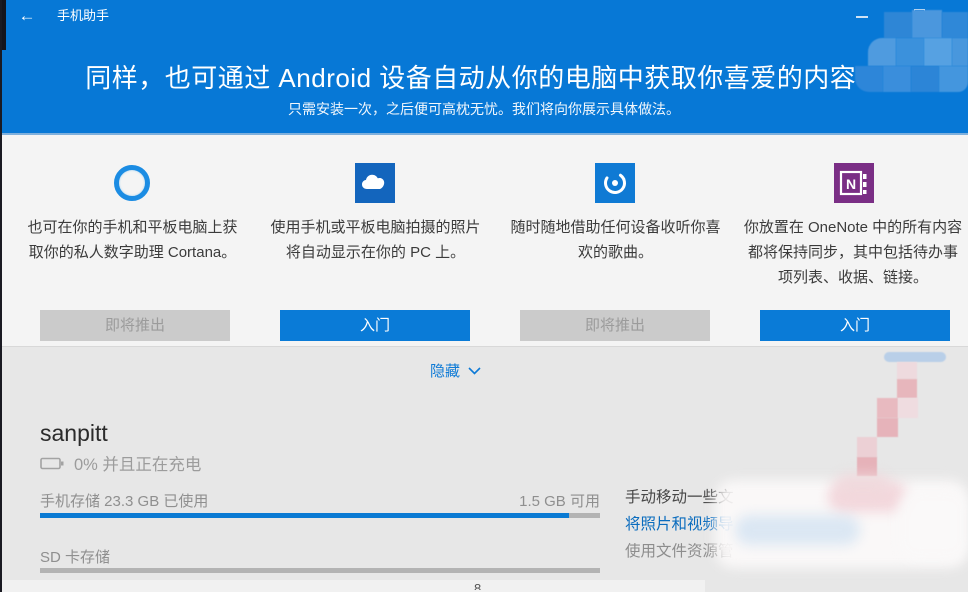 Image resolution: width=968 pixels, height=592 pixels. I want to click on battery-status-text: 0% 并且正在充电, so click(138, 465).